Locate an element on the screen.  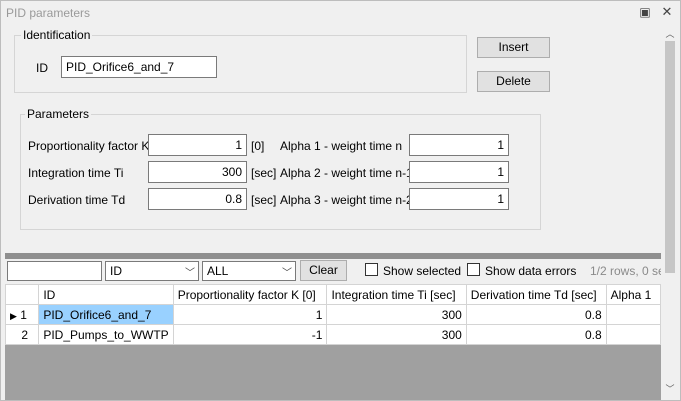
show-selected-checkbox is located at coordinates (371, 269).